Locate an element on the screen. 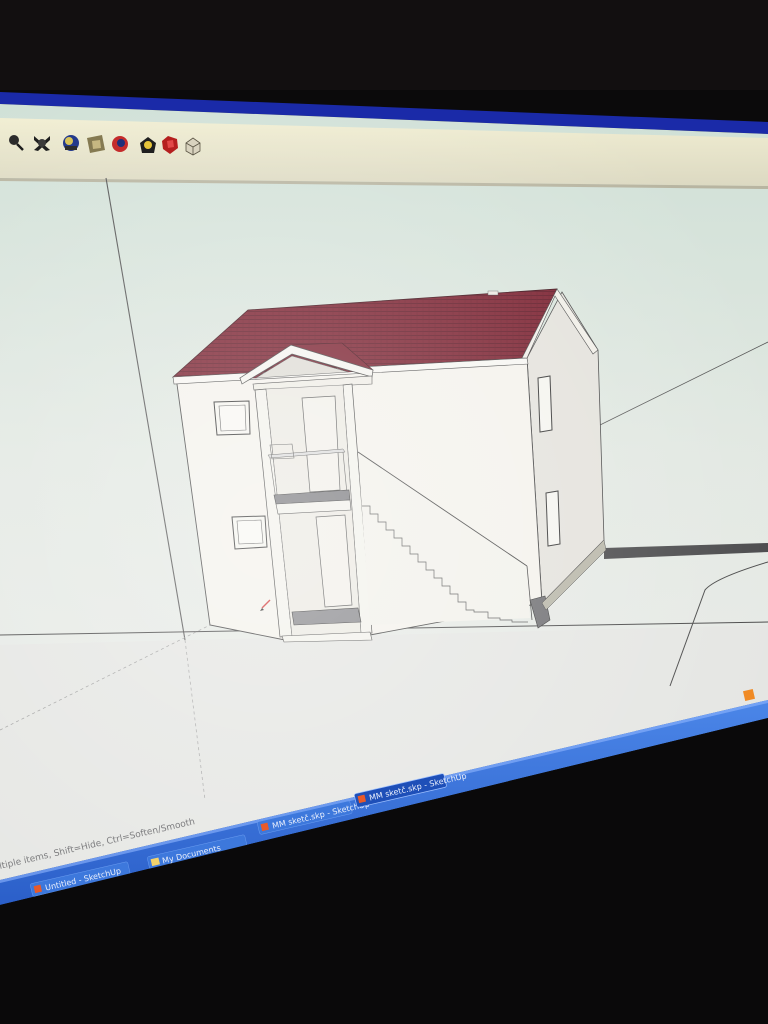 The height and width of the screenshot is (1024, 768). share-model-icon is located at coordinates (96, 144).